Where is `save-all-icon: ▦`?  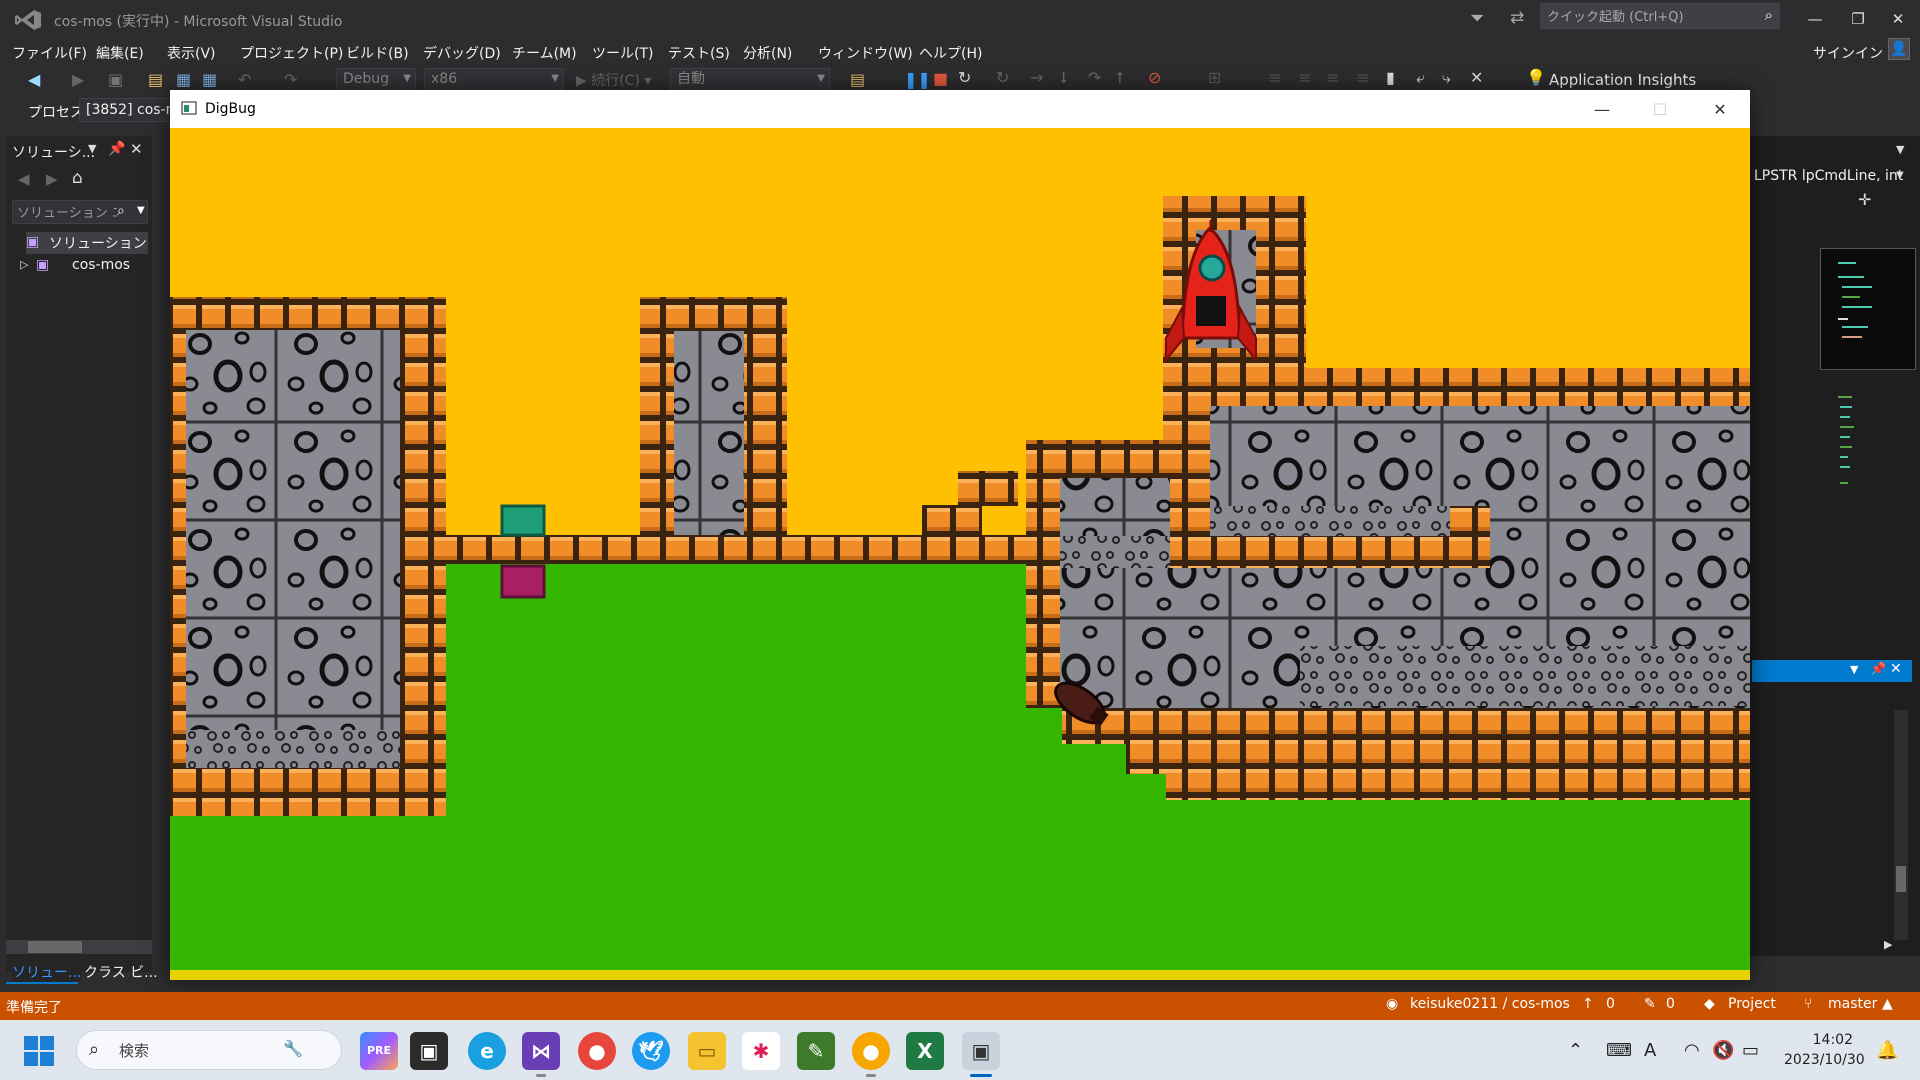 save-all-icon: ▦ is located at coordinates (209, 79).